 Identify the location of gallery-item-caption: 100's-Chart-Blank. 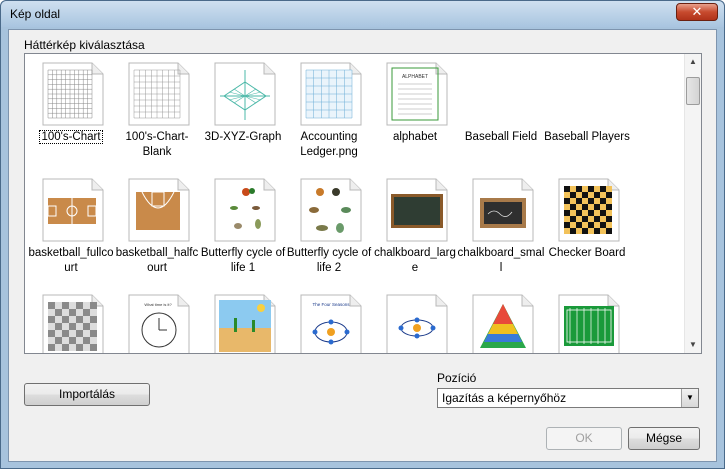
(157, 144).